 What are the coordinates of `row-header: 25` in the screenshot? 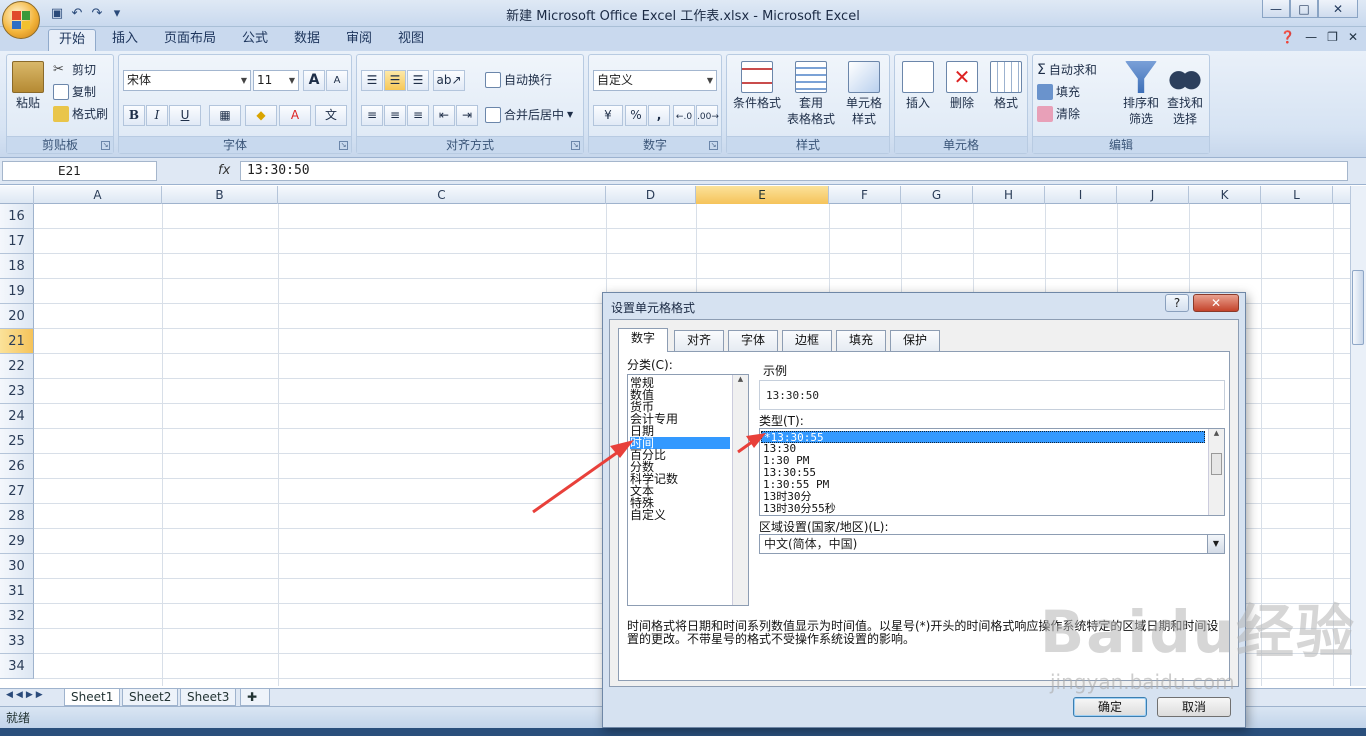 It's located at (17, 441).